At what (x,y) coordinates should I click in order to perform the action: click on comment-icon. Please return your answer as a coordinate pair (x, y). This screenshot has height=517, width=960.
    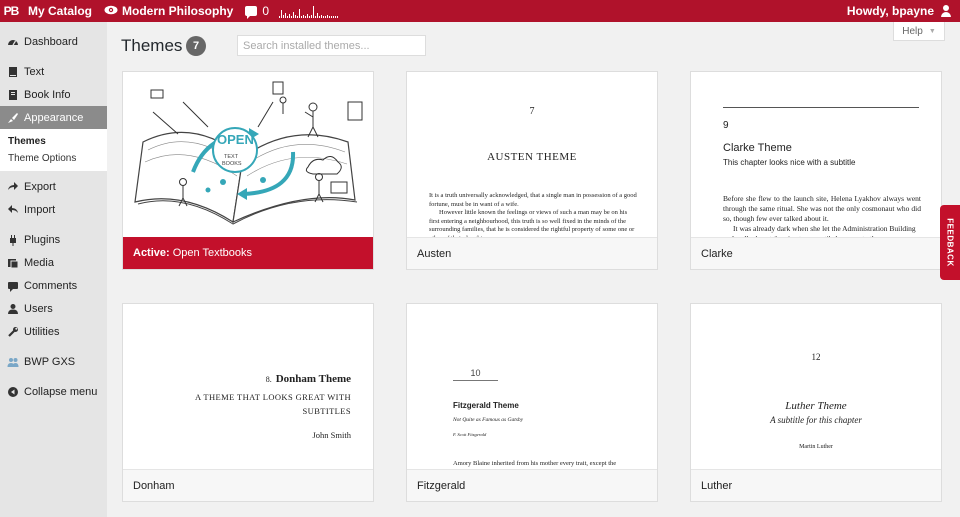
    Looking at the image, I should click on (13, 286).